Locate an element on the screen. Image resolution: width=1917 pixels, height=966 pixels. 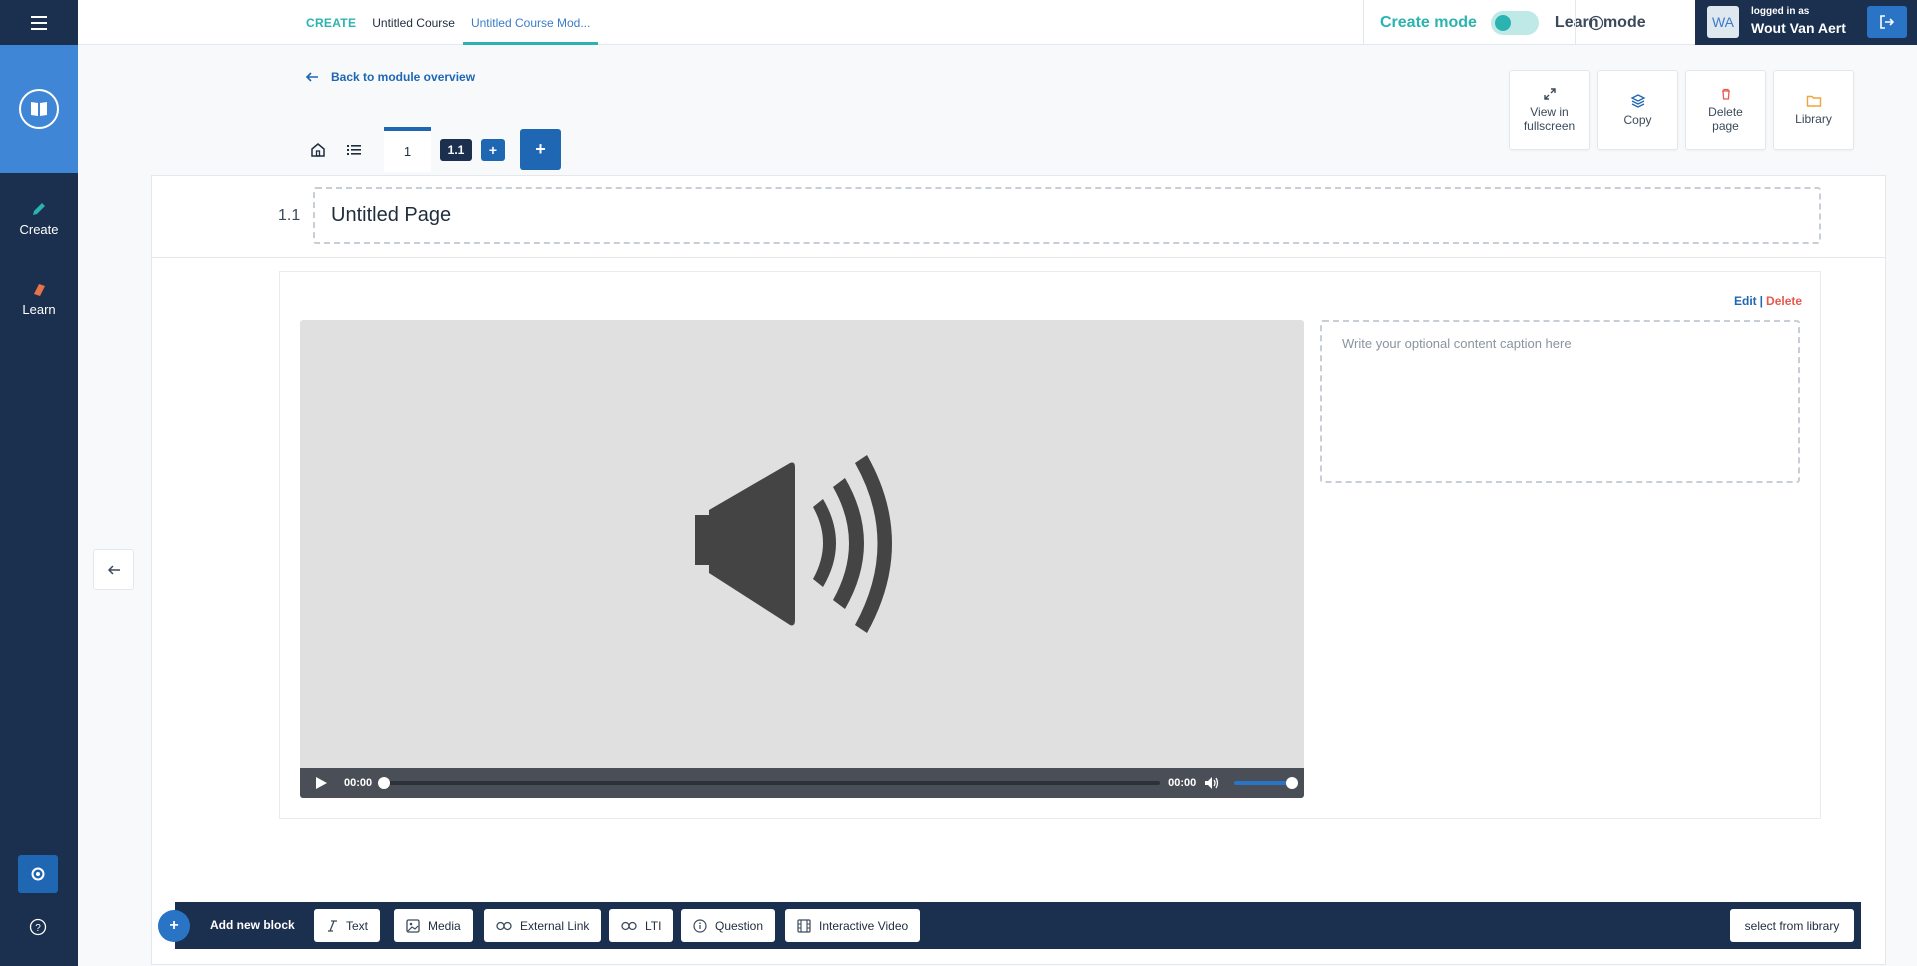
tool-label: Media is located at coordinates (444, 925).